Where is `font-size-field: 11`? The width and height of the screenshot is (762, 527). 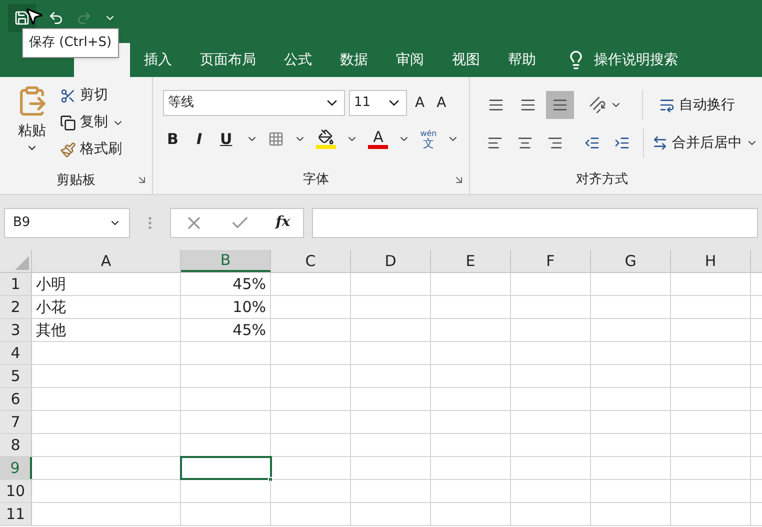 font-size-field: 11 is located at coordinates (378, 103).